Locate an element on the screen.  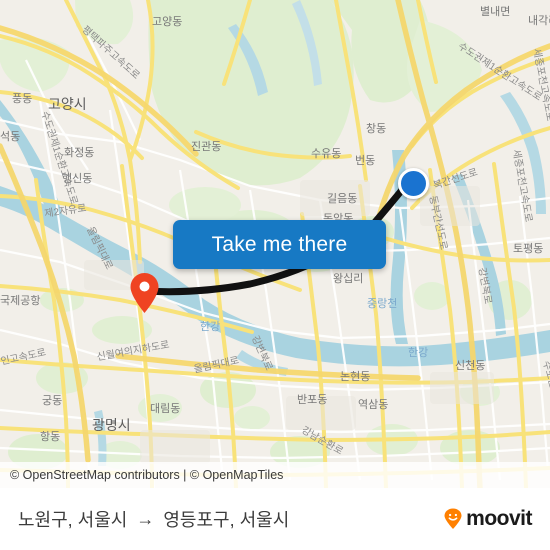
destination-pin-icon is located at coordinates (144, 293).